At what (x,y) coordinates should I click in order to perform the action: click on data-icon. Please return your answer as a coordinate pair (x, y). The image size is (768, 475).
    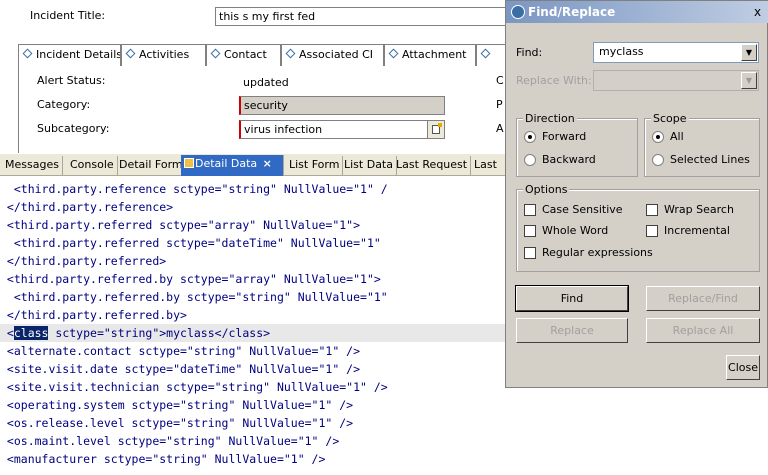
    Looking at the image, I should click on (189, 163).